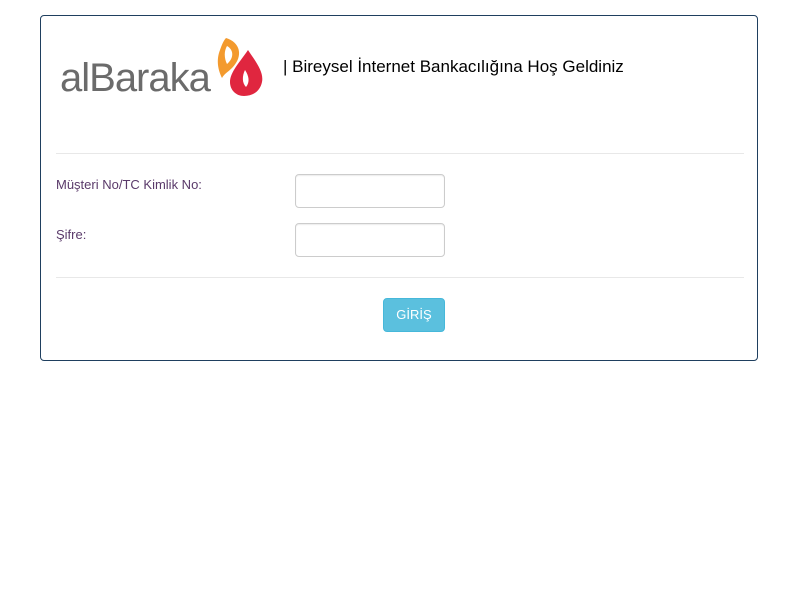 Image resolution: width=800 pixels, height=600 pixels. What do you see at coordinates (370, 191) in the screenshot?
I see `customer-id-input` at bounding box center [370, 191].